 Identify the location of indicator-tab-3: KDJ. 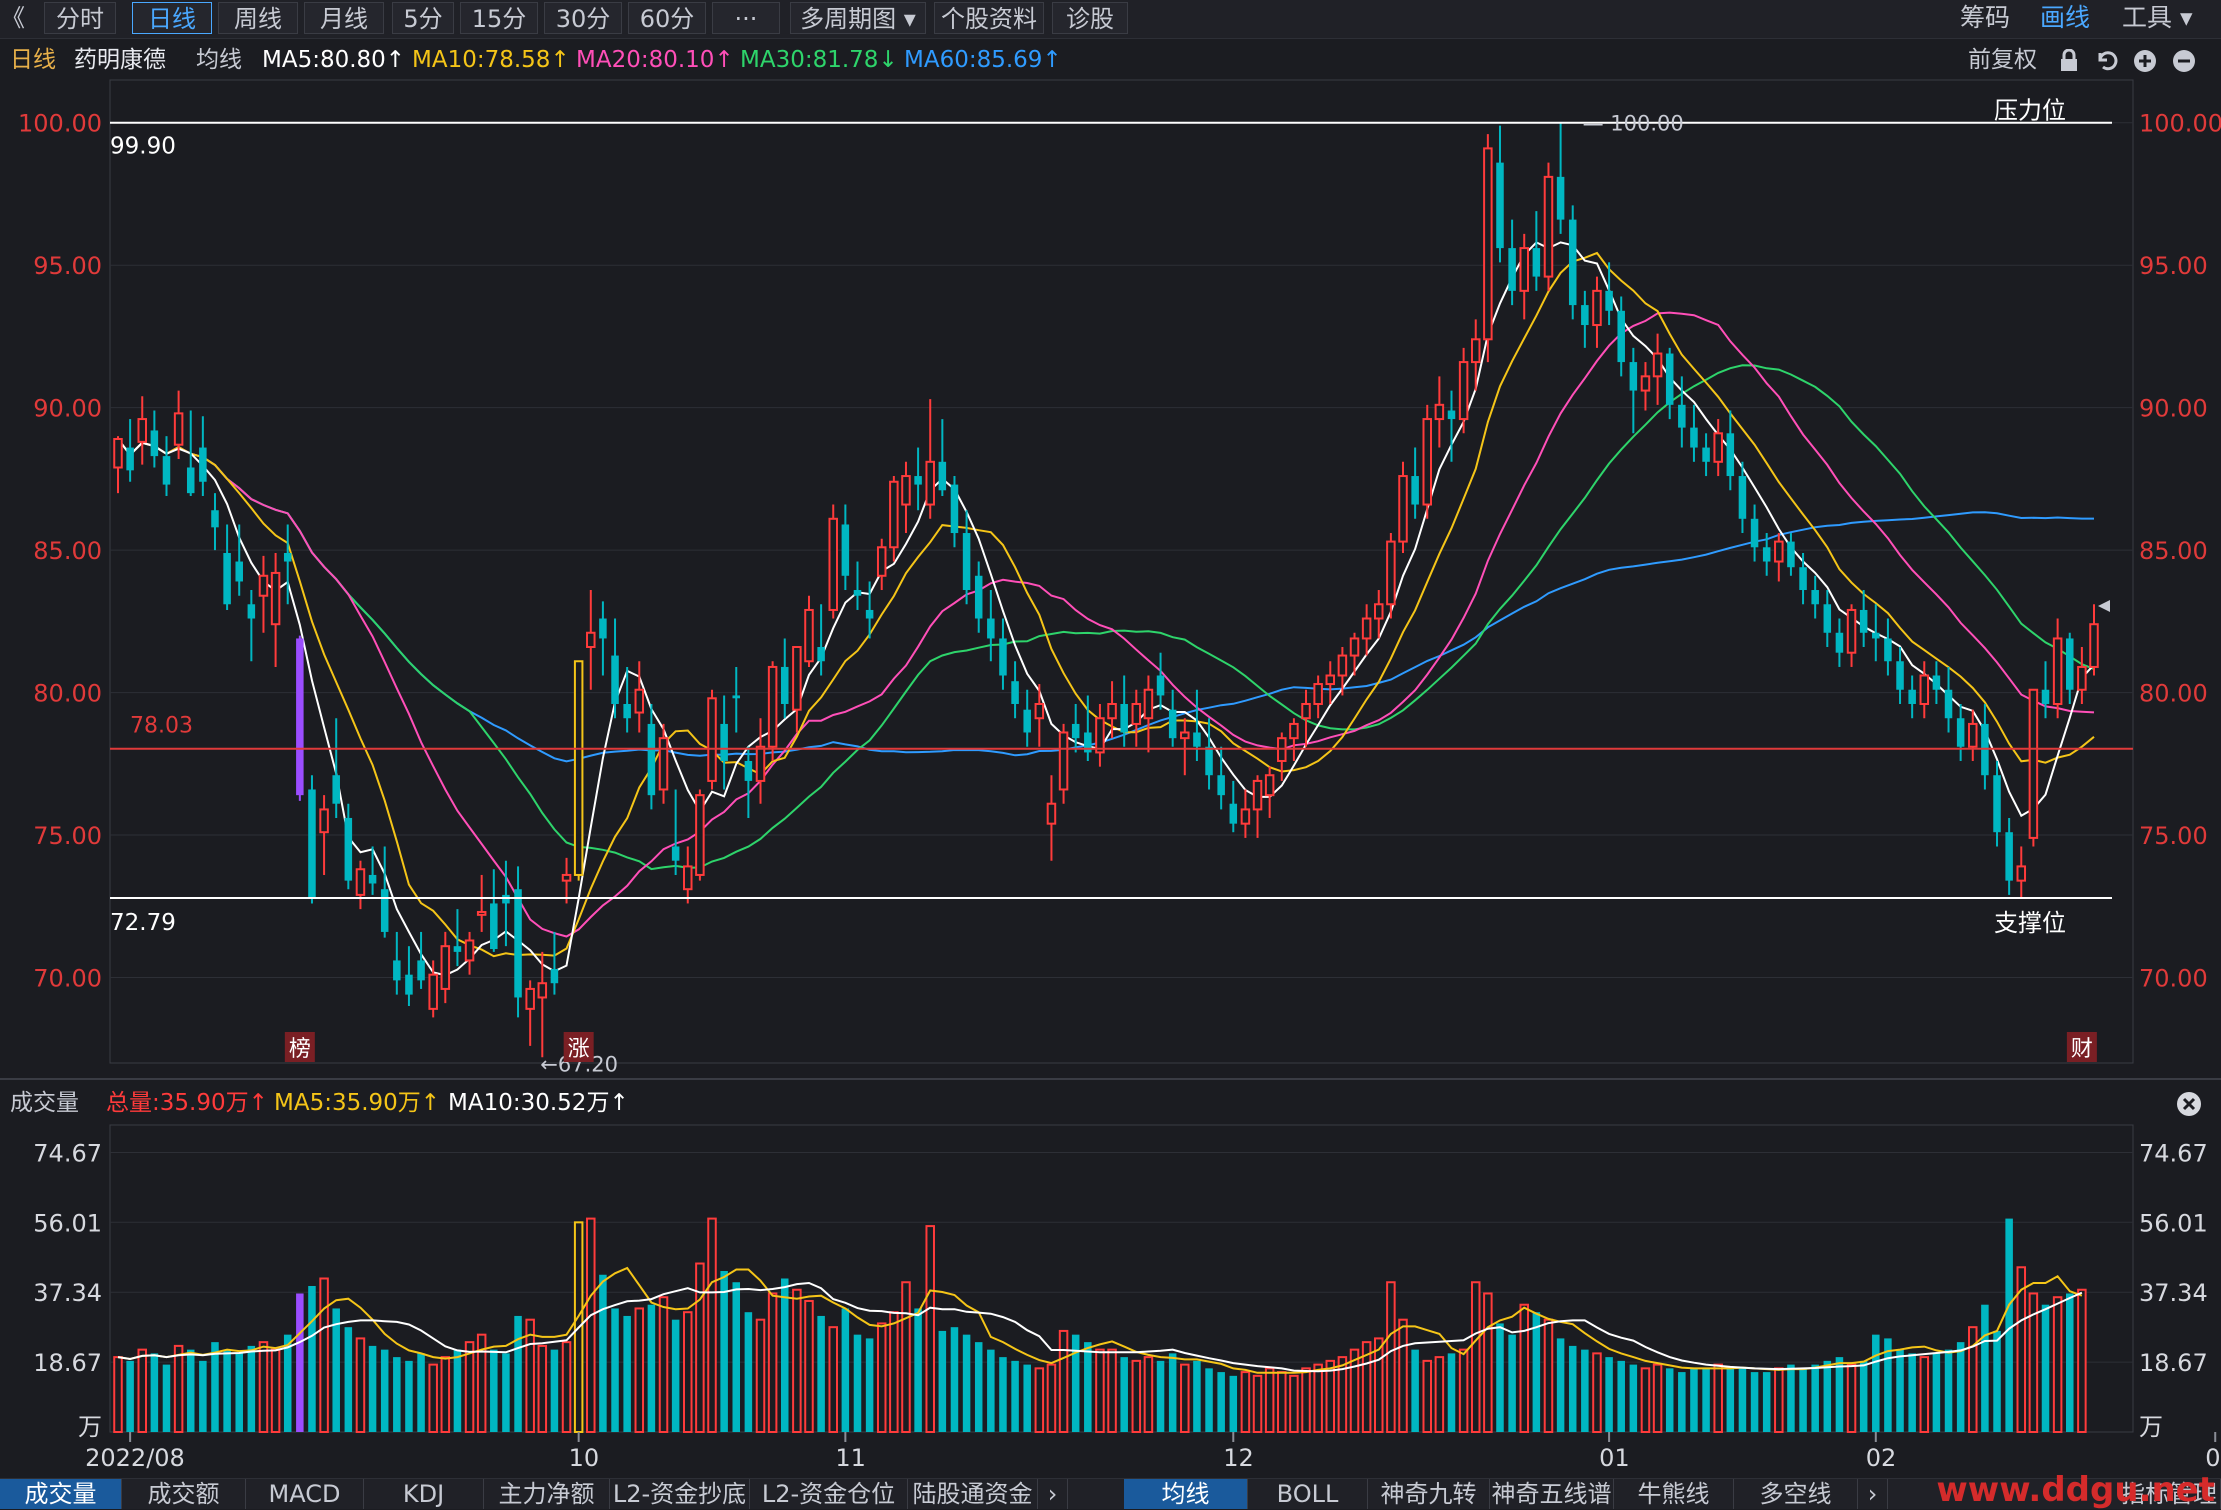
(424, 1494).